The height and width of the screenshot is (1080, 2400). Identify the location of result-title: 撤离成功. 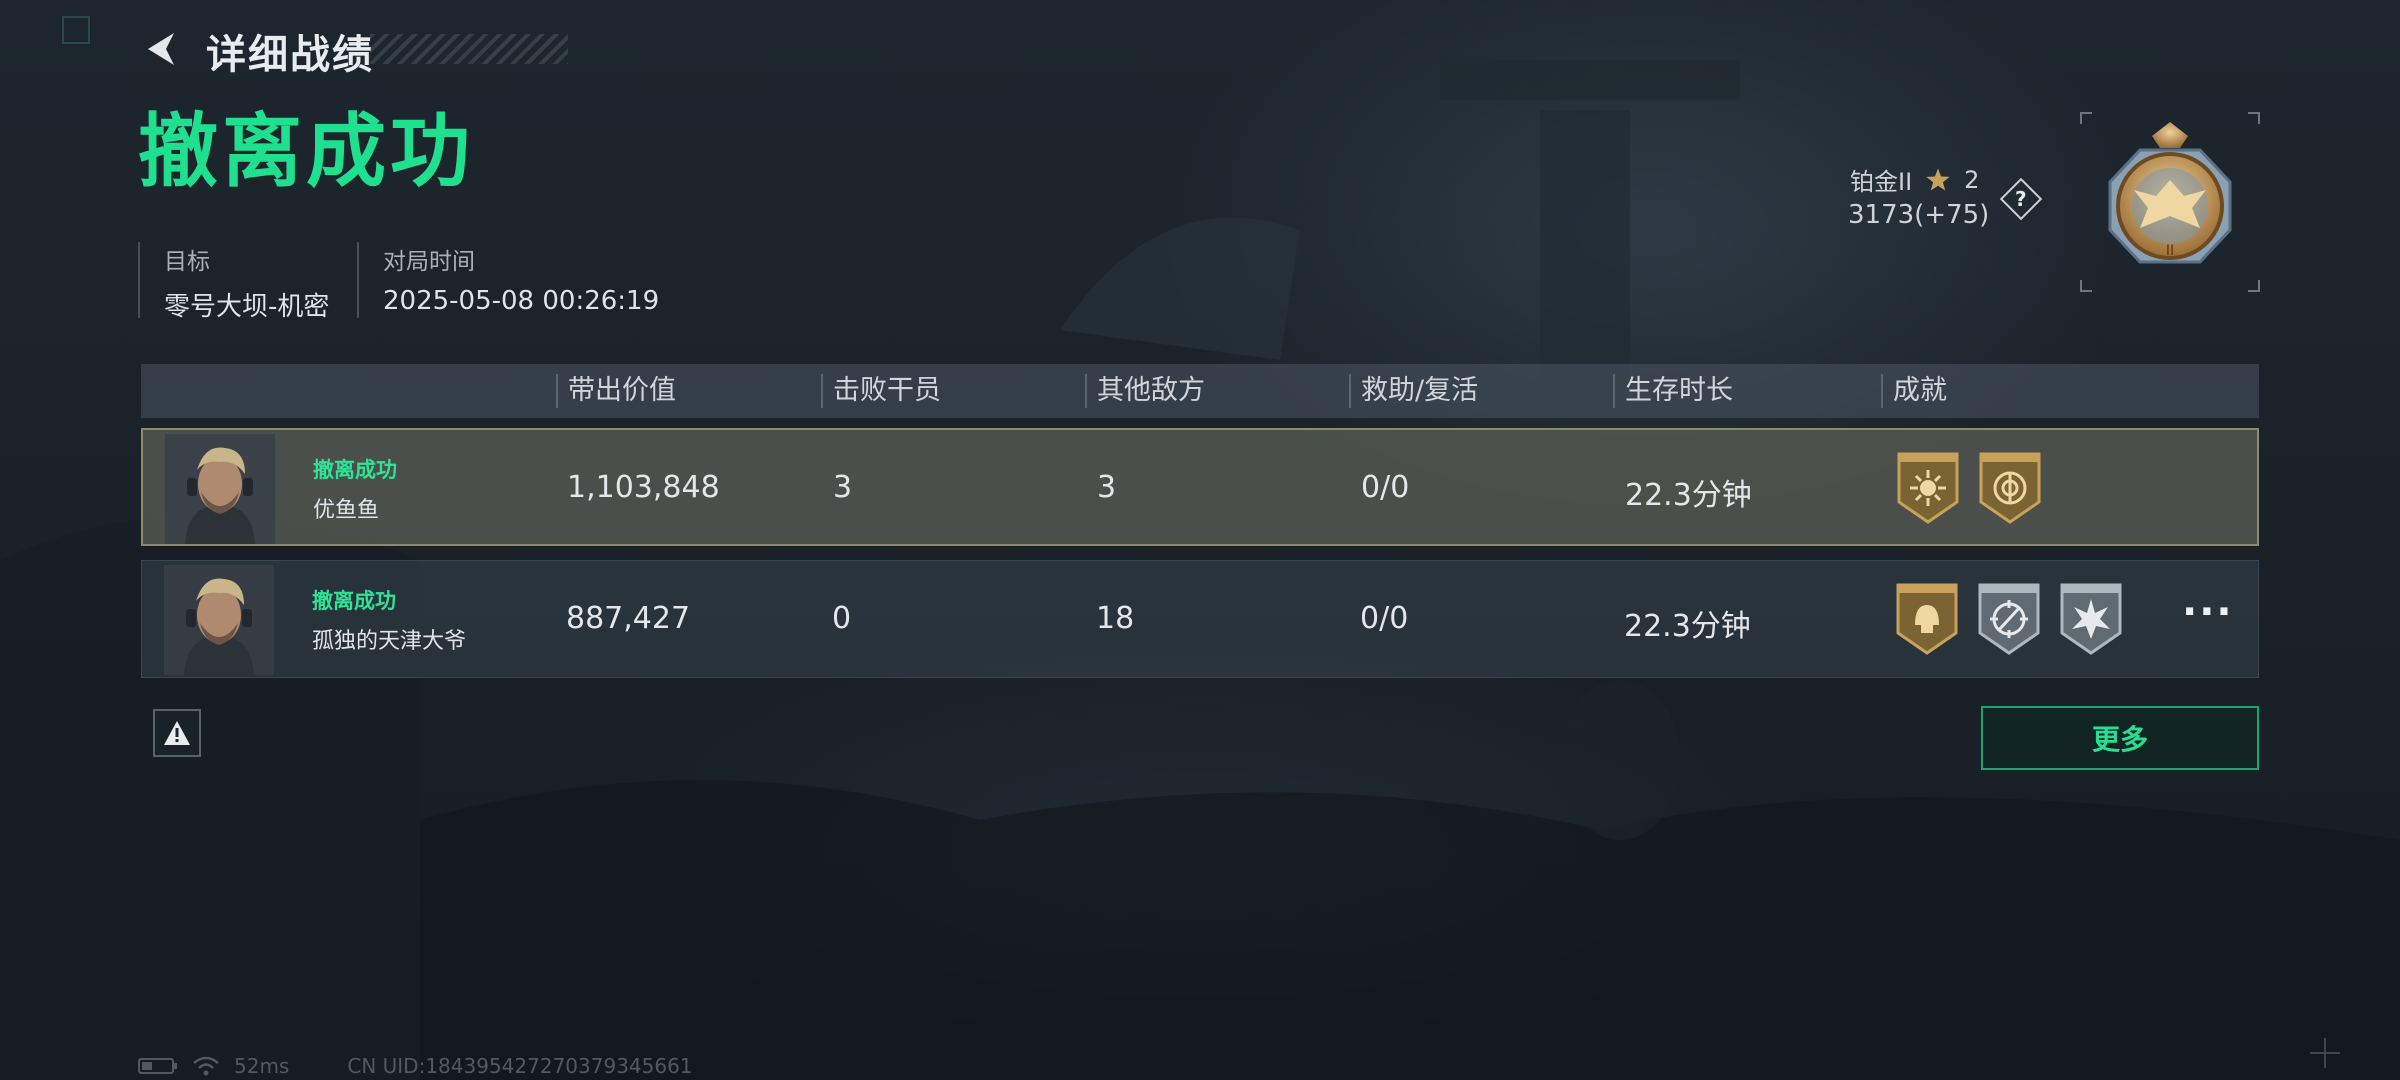
(306, 151).